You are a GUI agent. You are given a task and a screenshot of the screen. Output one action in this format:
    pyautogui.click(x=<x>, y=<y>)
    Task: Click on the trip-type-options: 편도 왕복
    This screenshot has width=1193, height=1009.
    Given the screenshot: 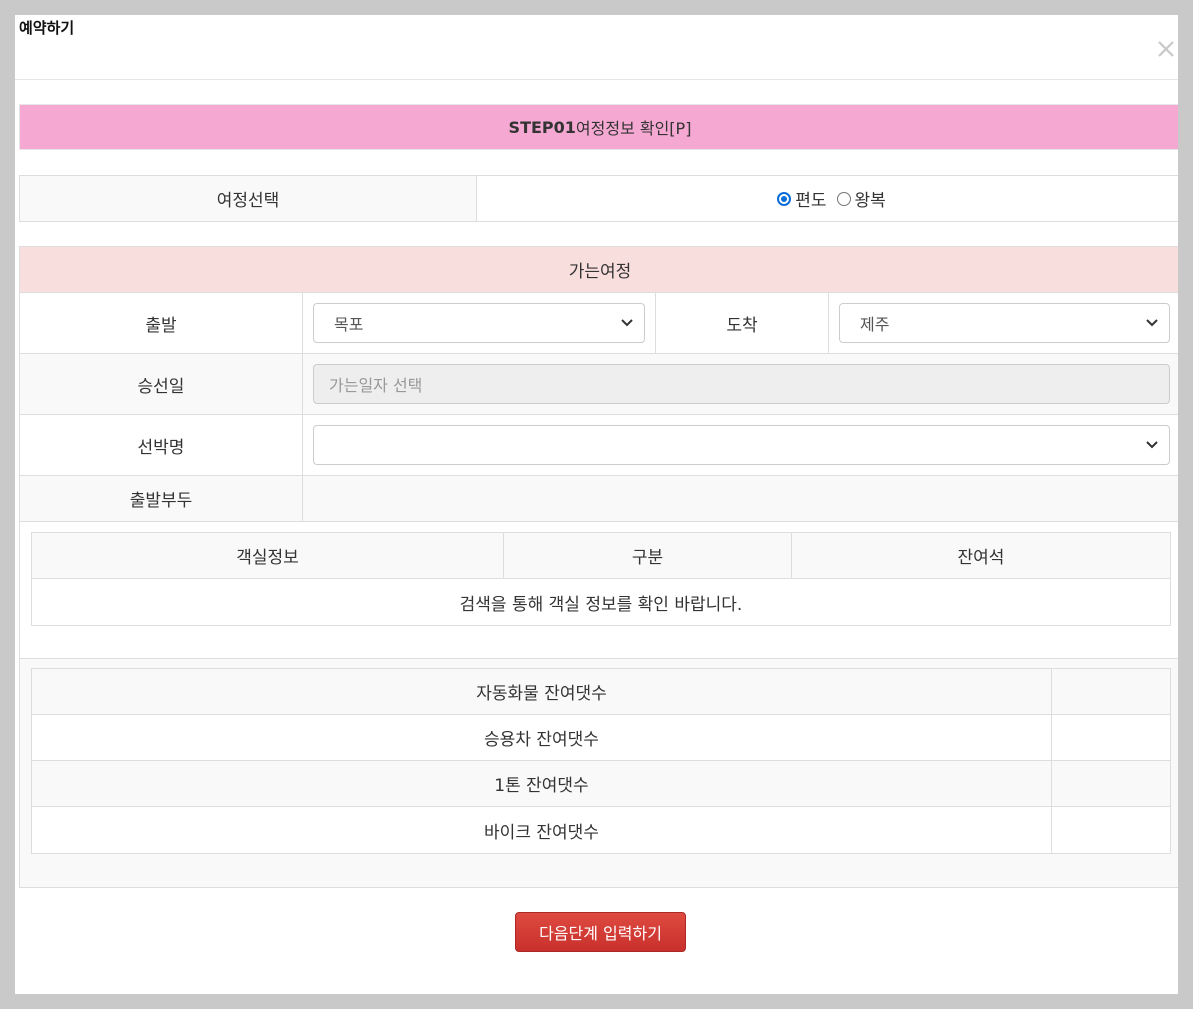 What is the action you would take?
    pyautogui.click(x=827, y=198)
    